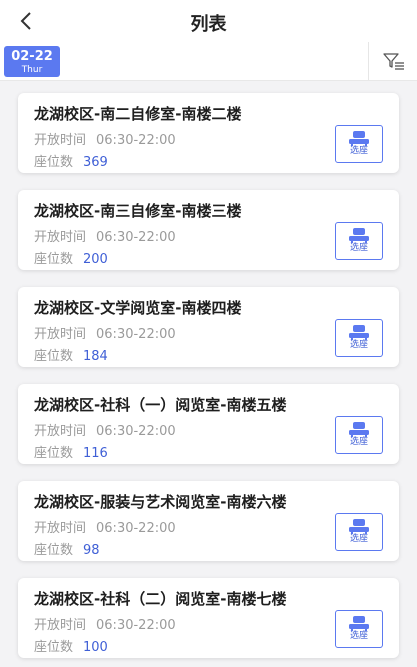  What do you see at coordinates (138, 211) in the screenshot?
I see `room-name: 龙湖校区-南三自修室-南楼三楼` at bounding box center [138, 211].